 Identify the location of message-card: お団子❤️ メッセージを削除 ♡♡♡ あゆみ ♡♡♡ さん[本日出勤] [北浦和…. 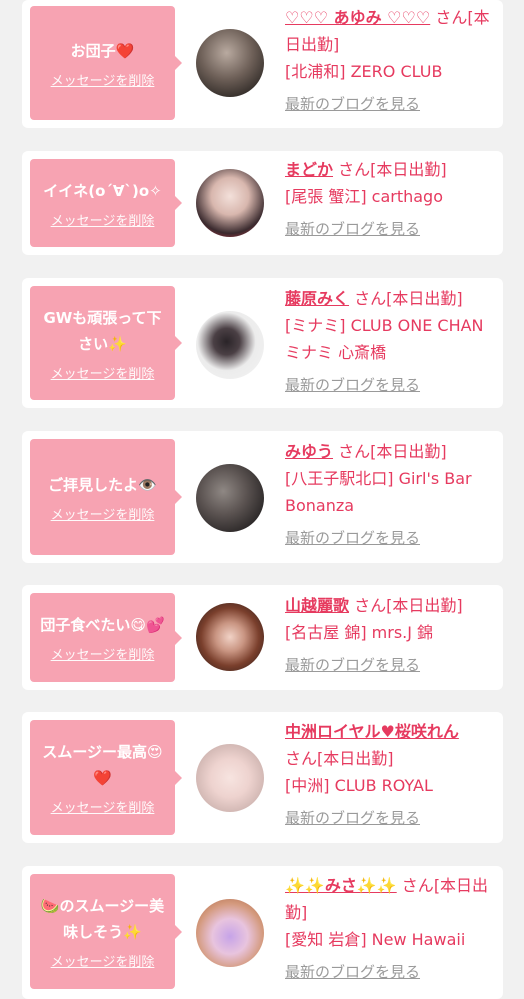
(262, 64).